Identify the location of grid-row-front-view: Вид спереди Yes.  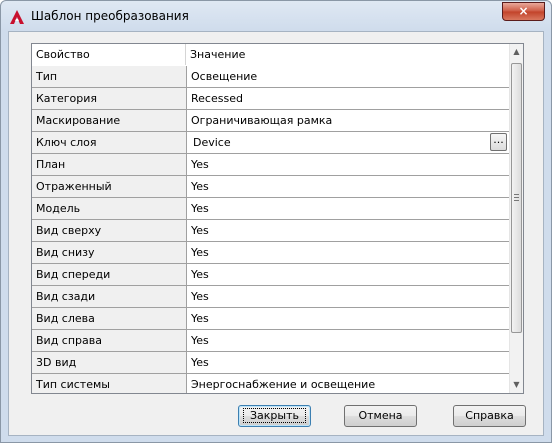
(270, 275).